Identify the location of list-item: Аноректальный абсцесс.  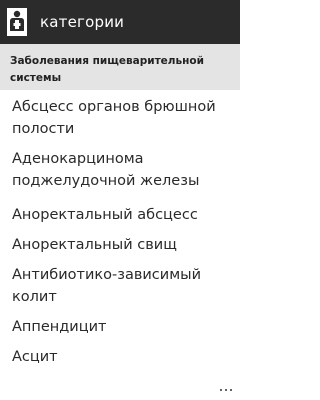
(122, 215).